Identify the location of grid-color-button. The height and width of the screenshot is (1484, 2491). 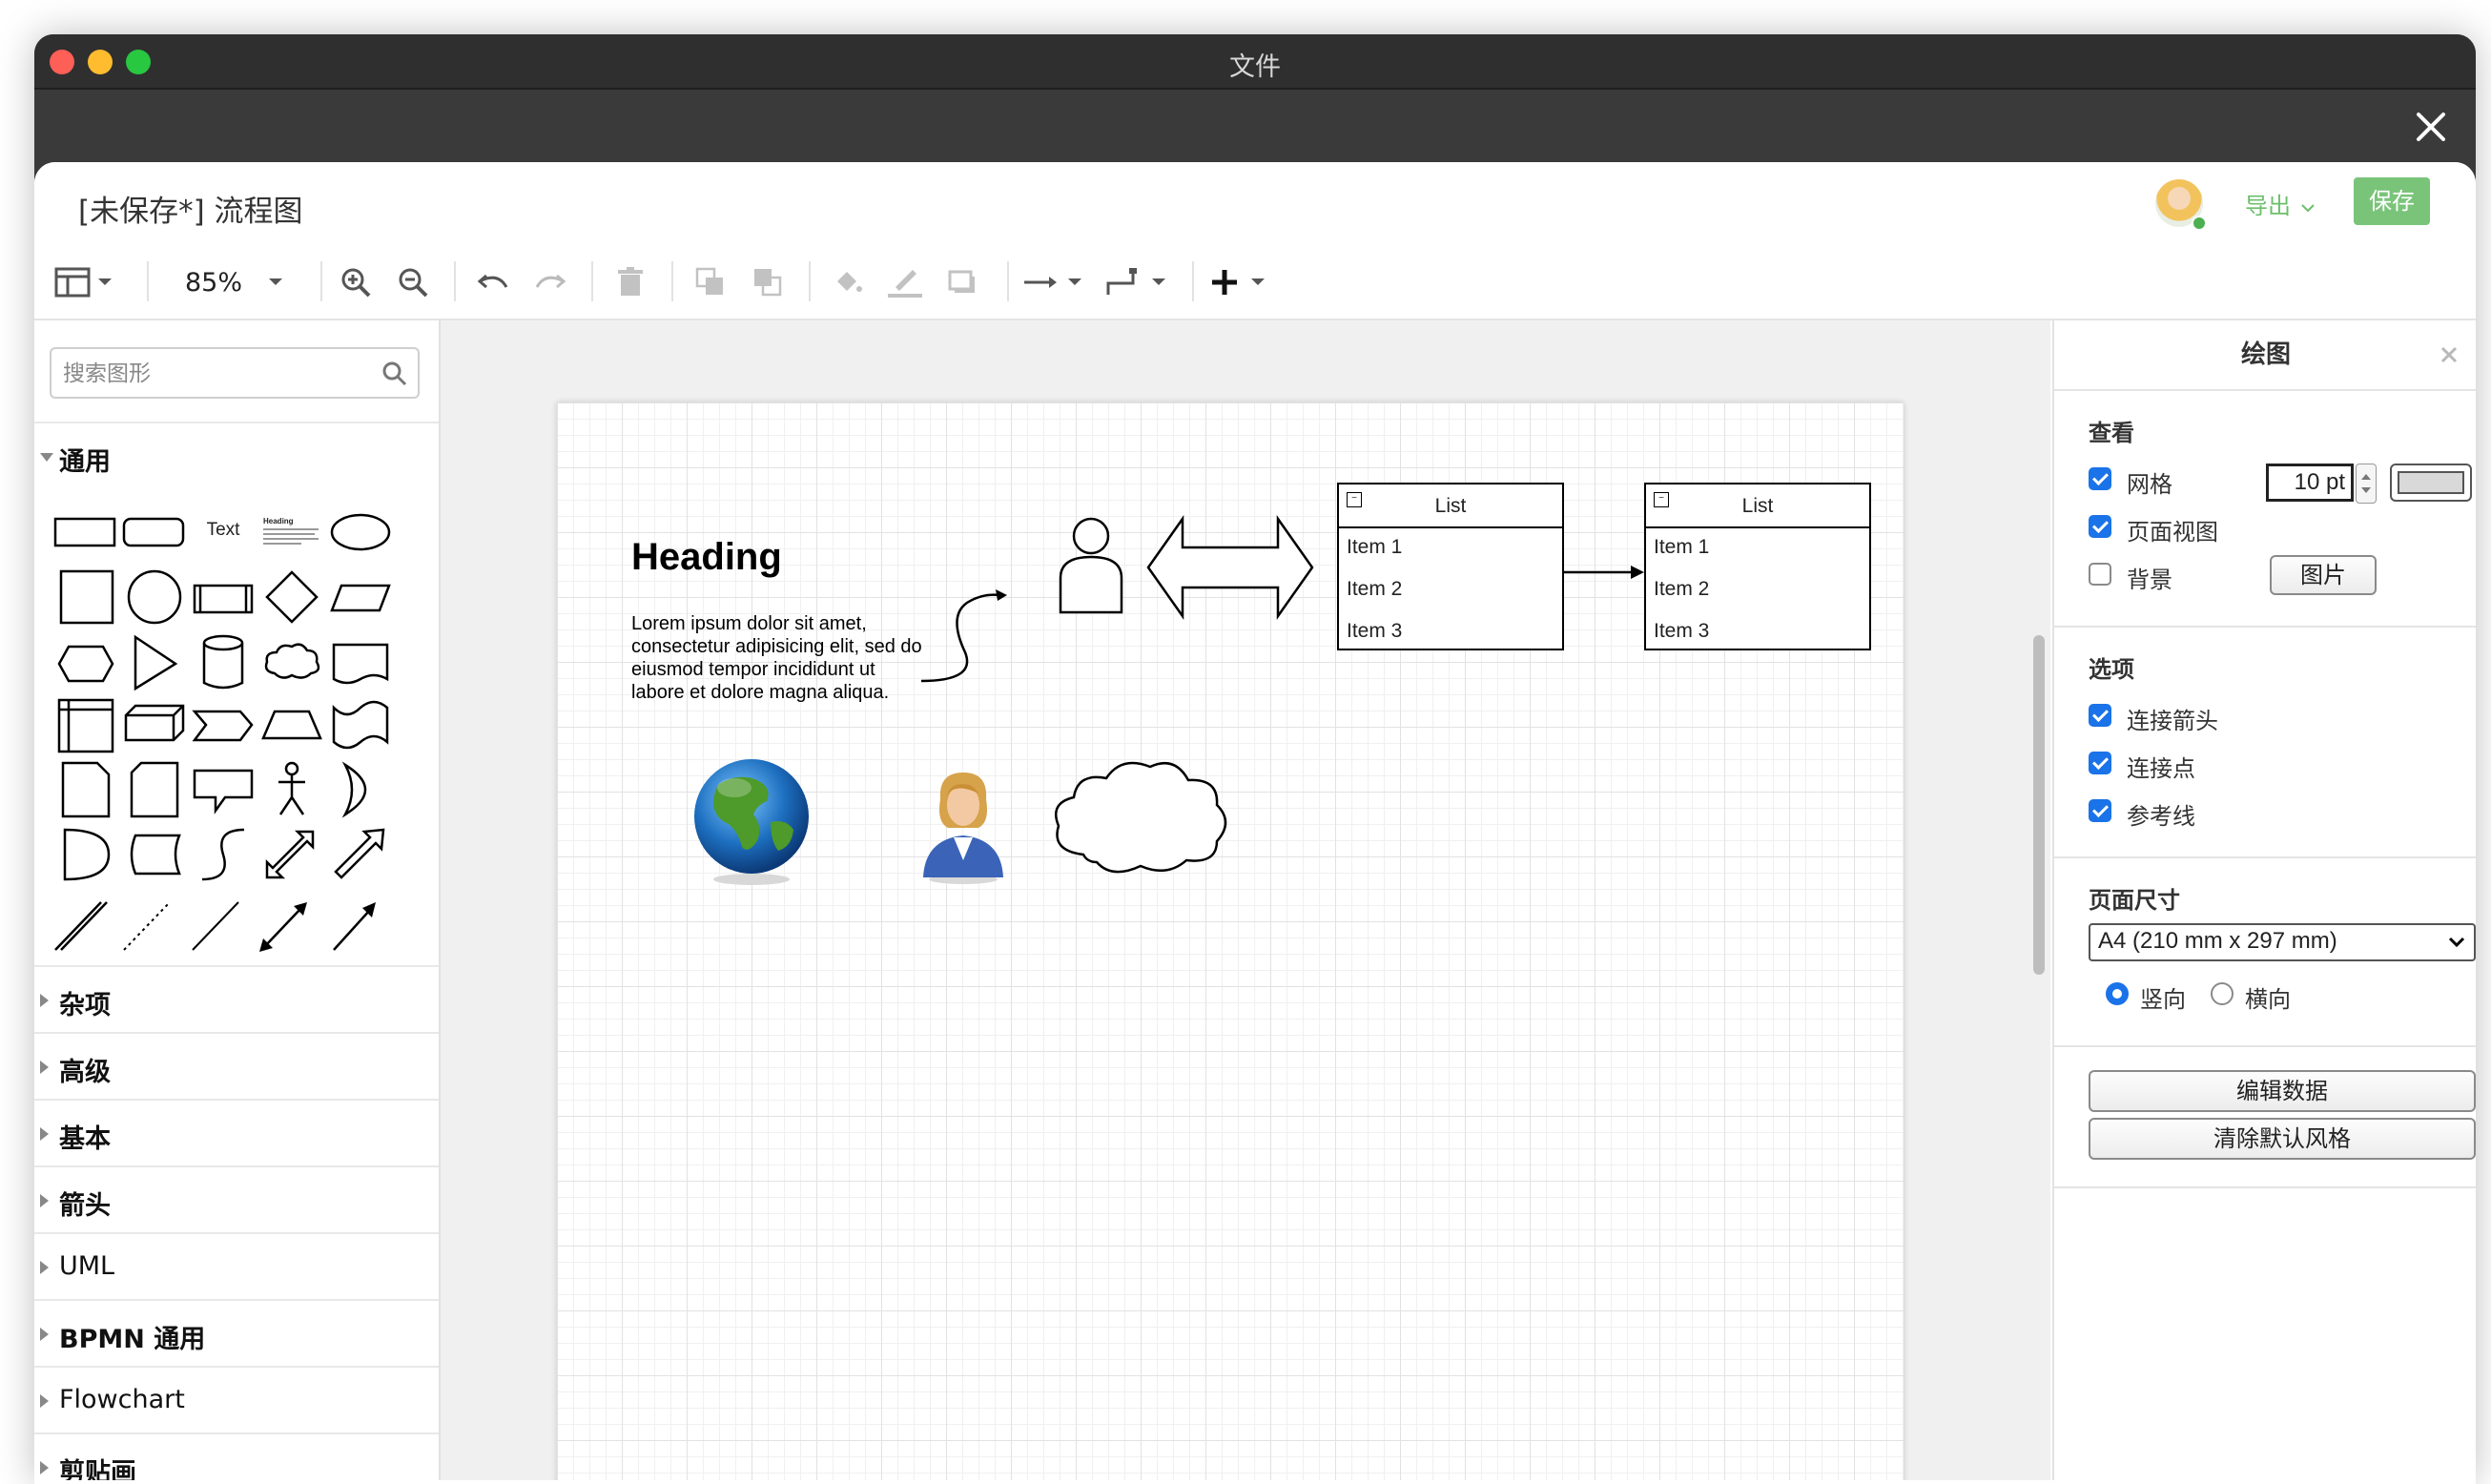
(2431, 483).